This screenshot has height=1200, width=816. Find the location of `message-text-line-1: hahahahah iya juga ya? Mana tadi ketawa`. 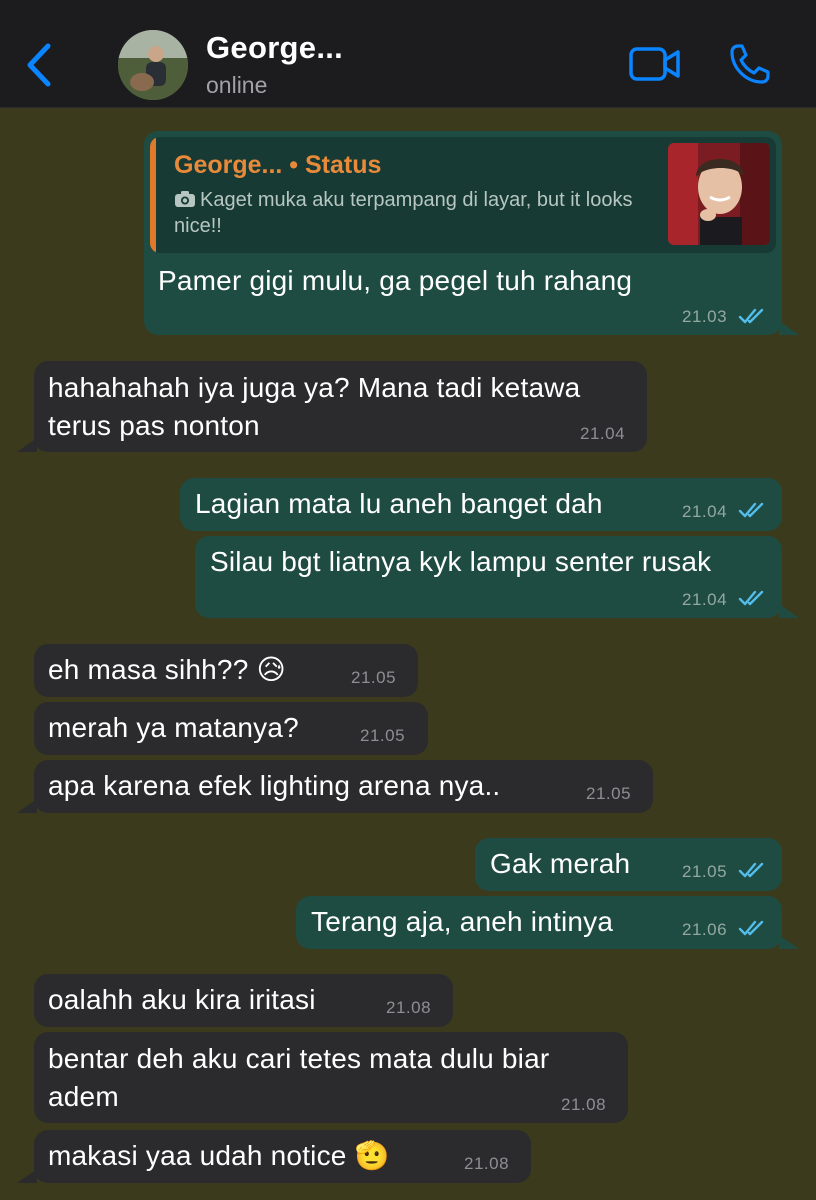

message-text-line-1: hahahahah iya juga ya? Mana tadi ketawa is located at coordinates (314, 387).